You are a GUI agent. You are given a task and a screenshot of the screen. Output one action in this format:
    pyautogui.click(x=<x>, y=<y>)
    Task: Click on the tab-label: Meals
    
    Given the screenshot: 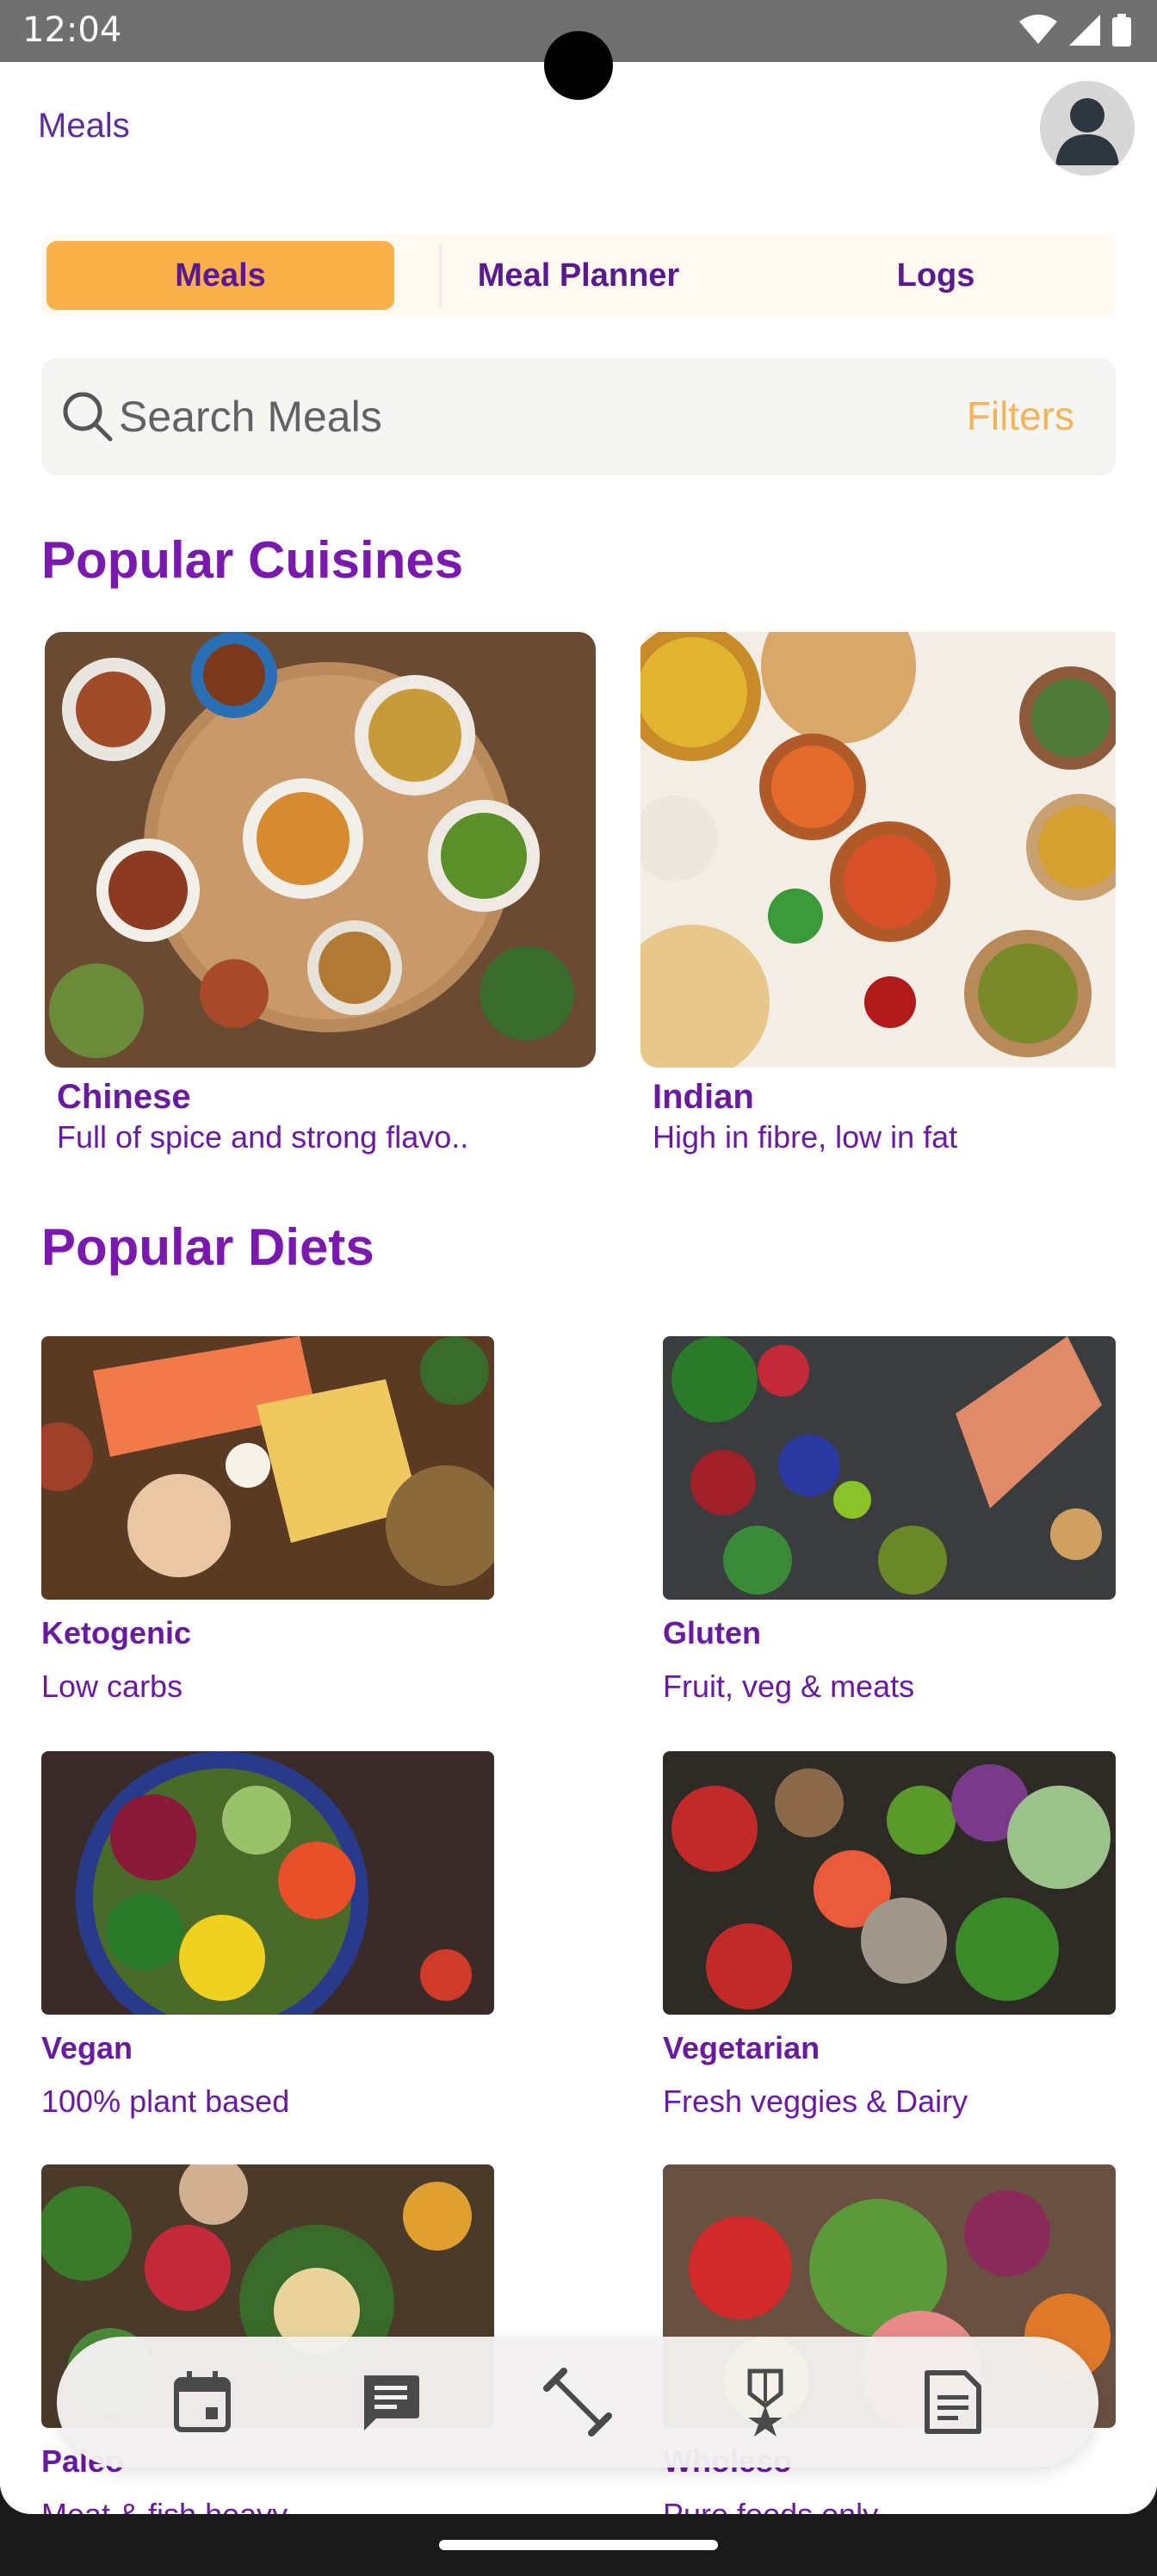 What is the action you would take?
    pyautogui.click(x=220, y=275)
    